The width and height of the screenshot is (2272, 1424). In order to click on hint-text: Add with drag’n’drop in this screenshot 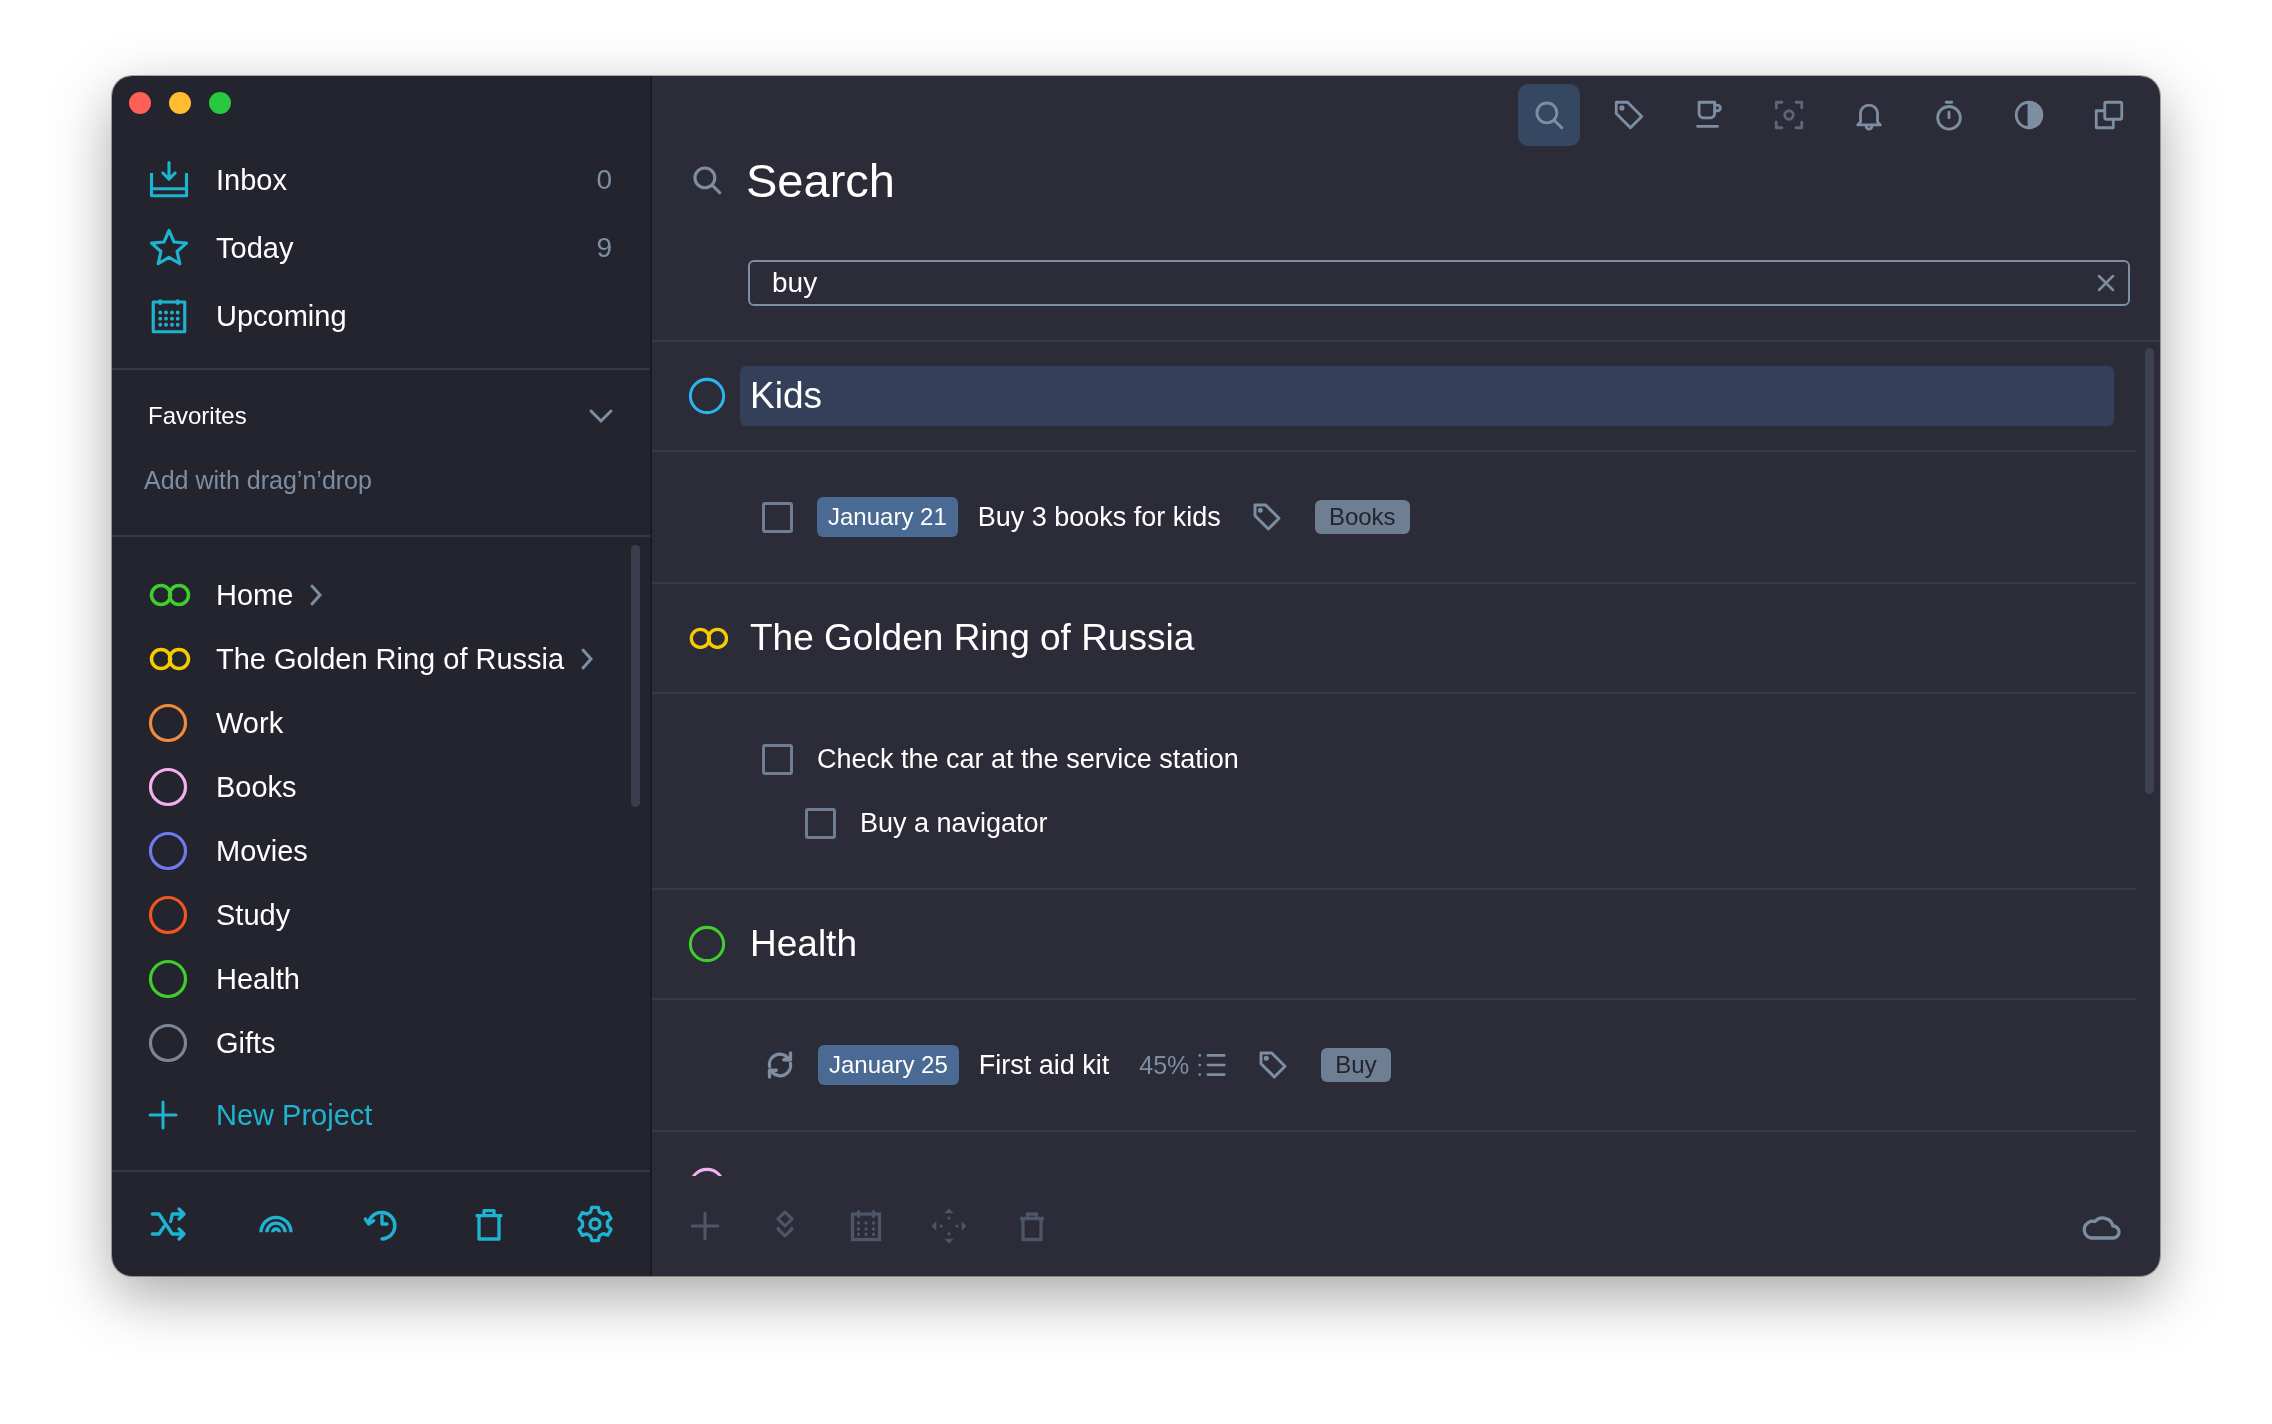, I will do `click(258, 480)`.